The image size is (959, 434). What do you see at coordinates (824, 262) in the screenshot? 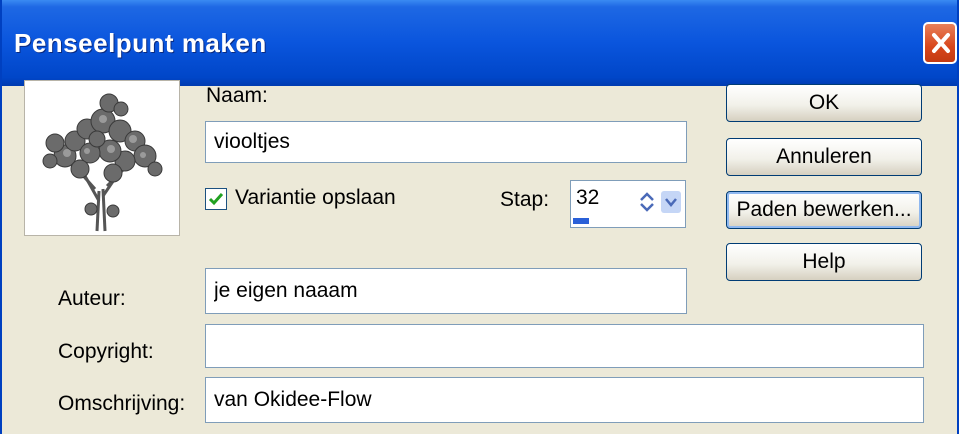
I see `help-button: Help` at bounding box center [824, 262].